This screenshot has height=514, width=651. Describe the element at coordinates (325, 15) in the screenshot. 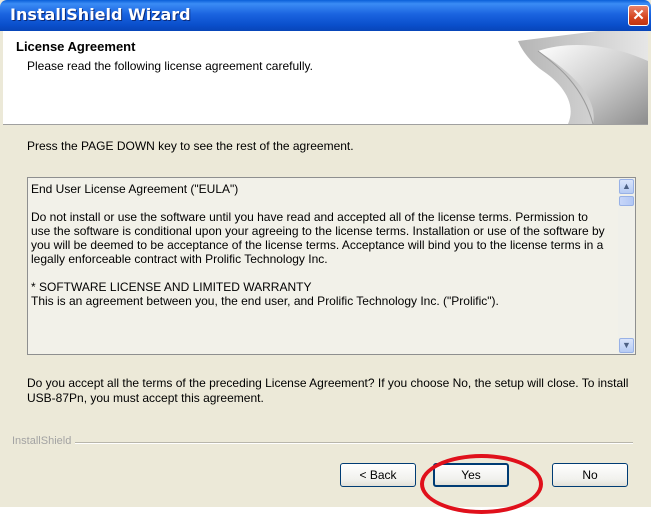

I see `title-bar: InstallShield Wizard ✕` at that location.